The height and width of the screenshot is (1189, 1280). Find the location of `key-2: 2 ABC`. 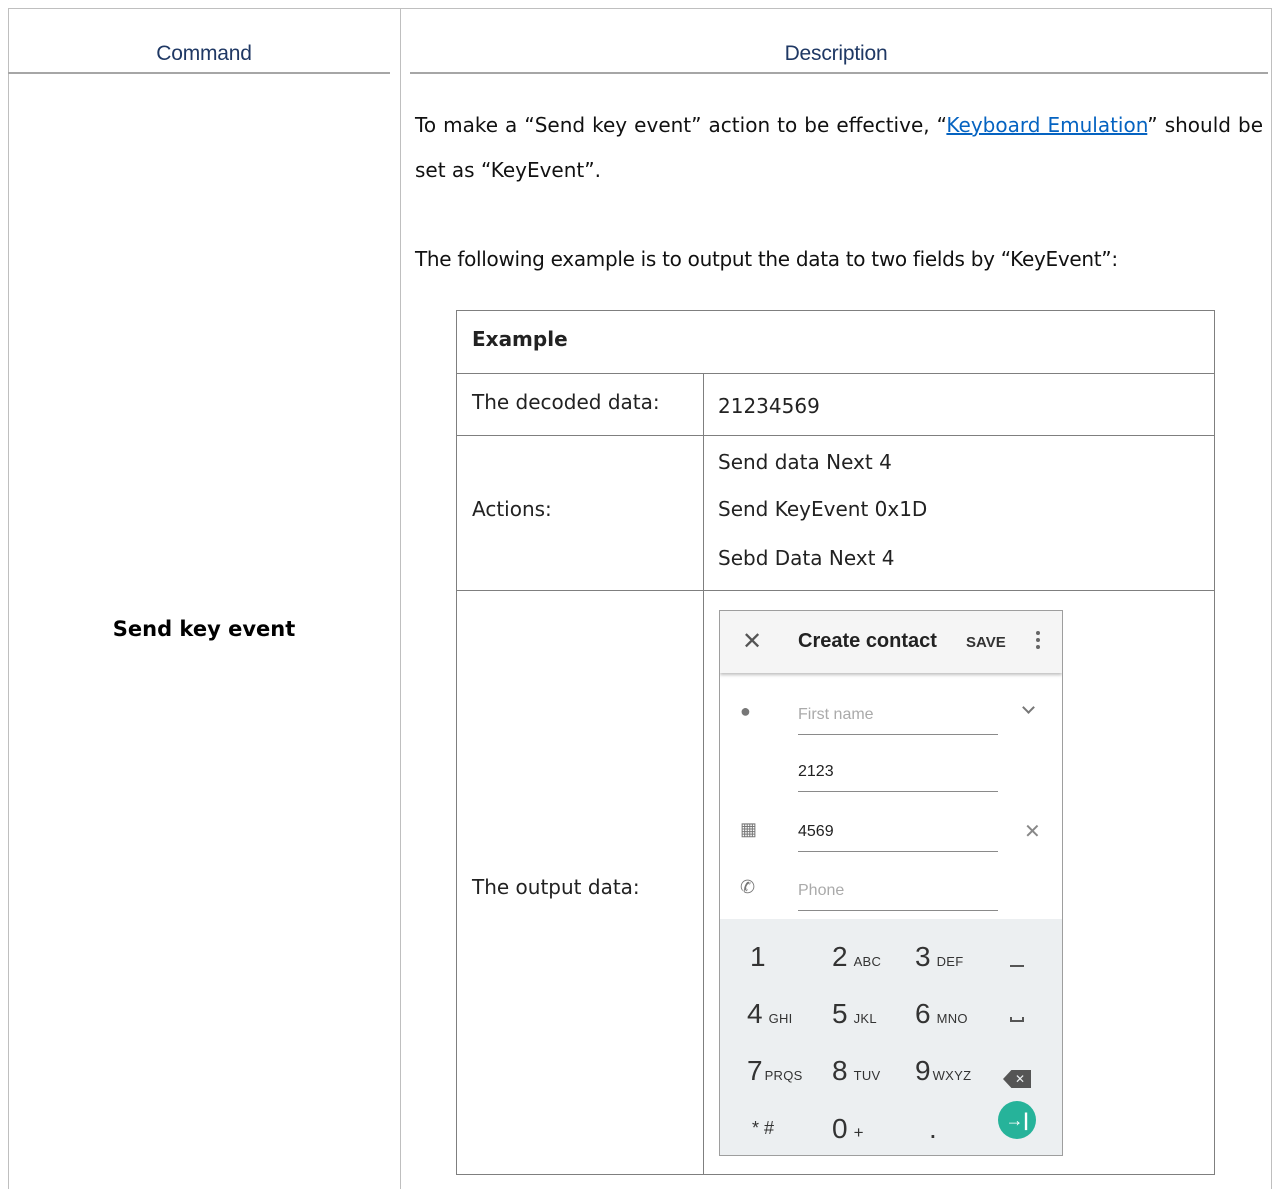

key-2: 2 ABC is located at coordinates (856, 957).